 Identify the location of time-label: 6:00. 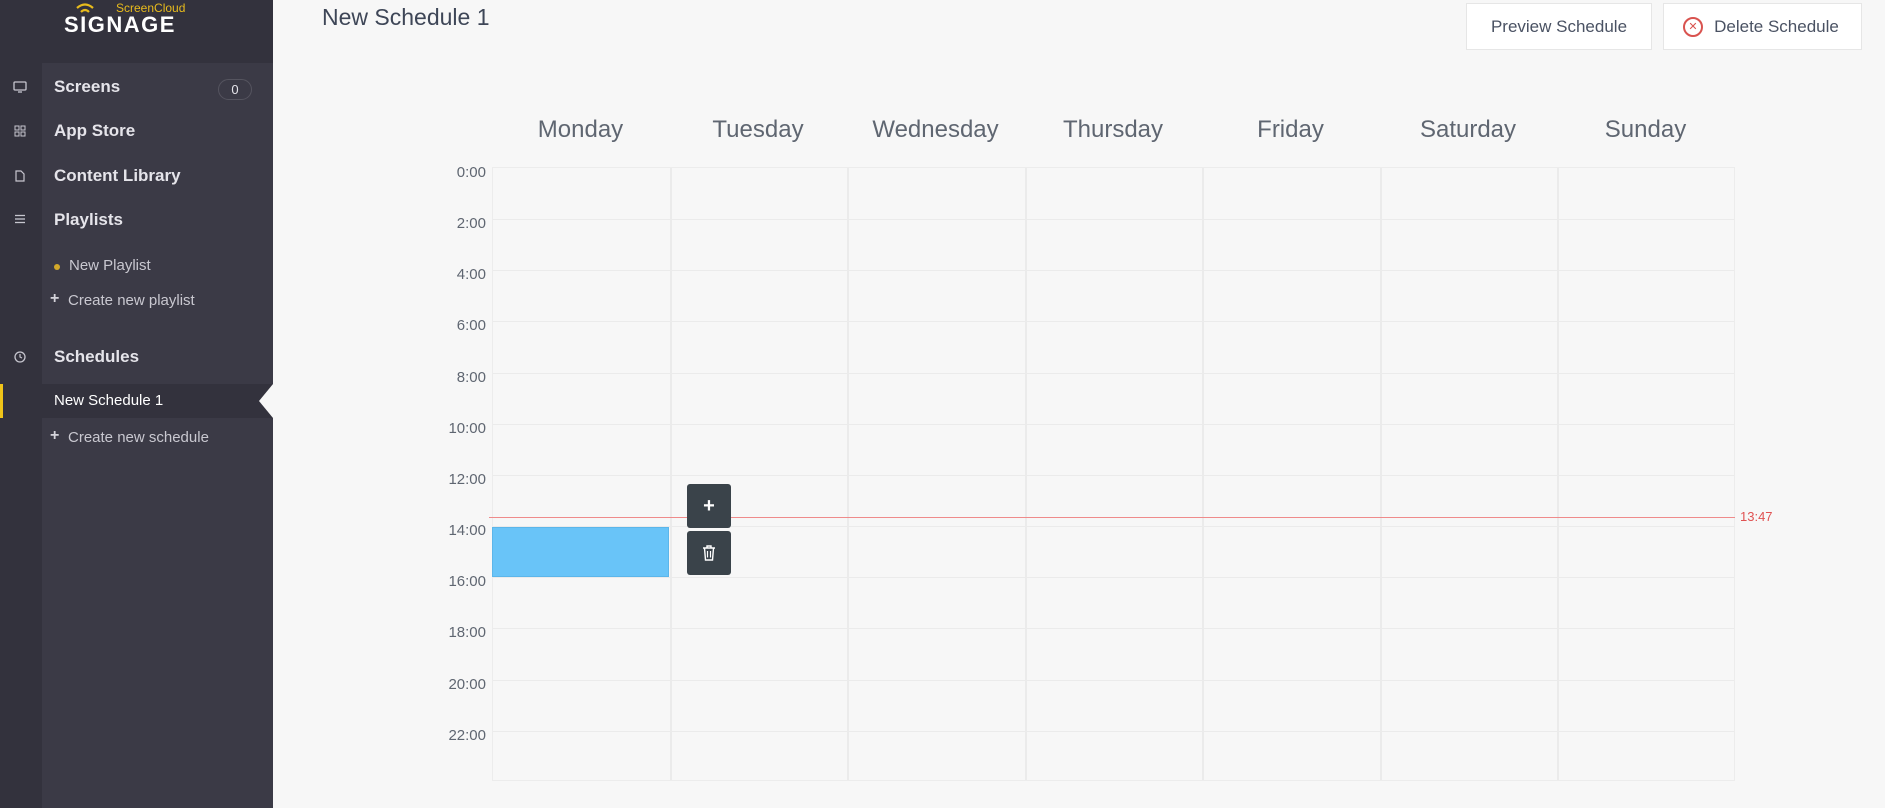
(471, 326).